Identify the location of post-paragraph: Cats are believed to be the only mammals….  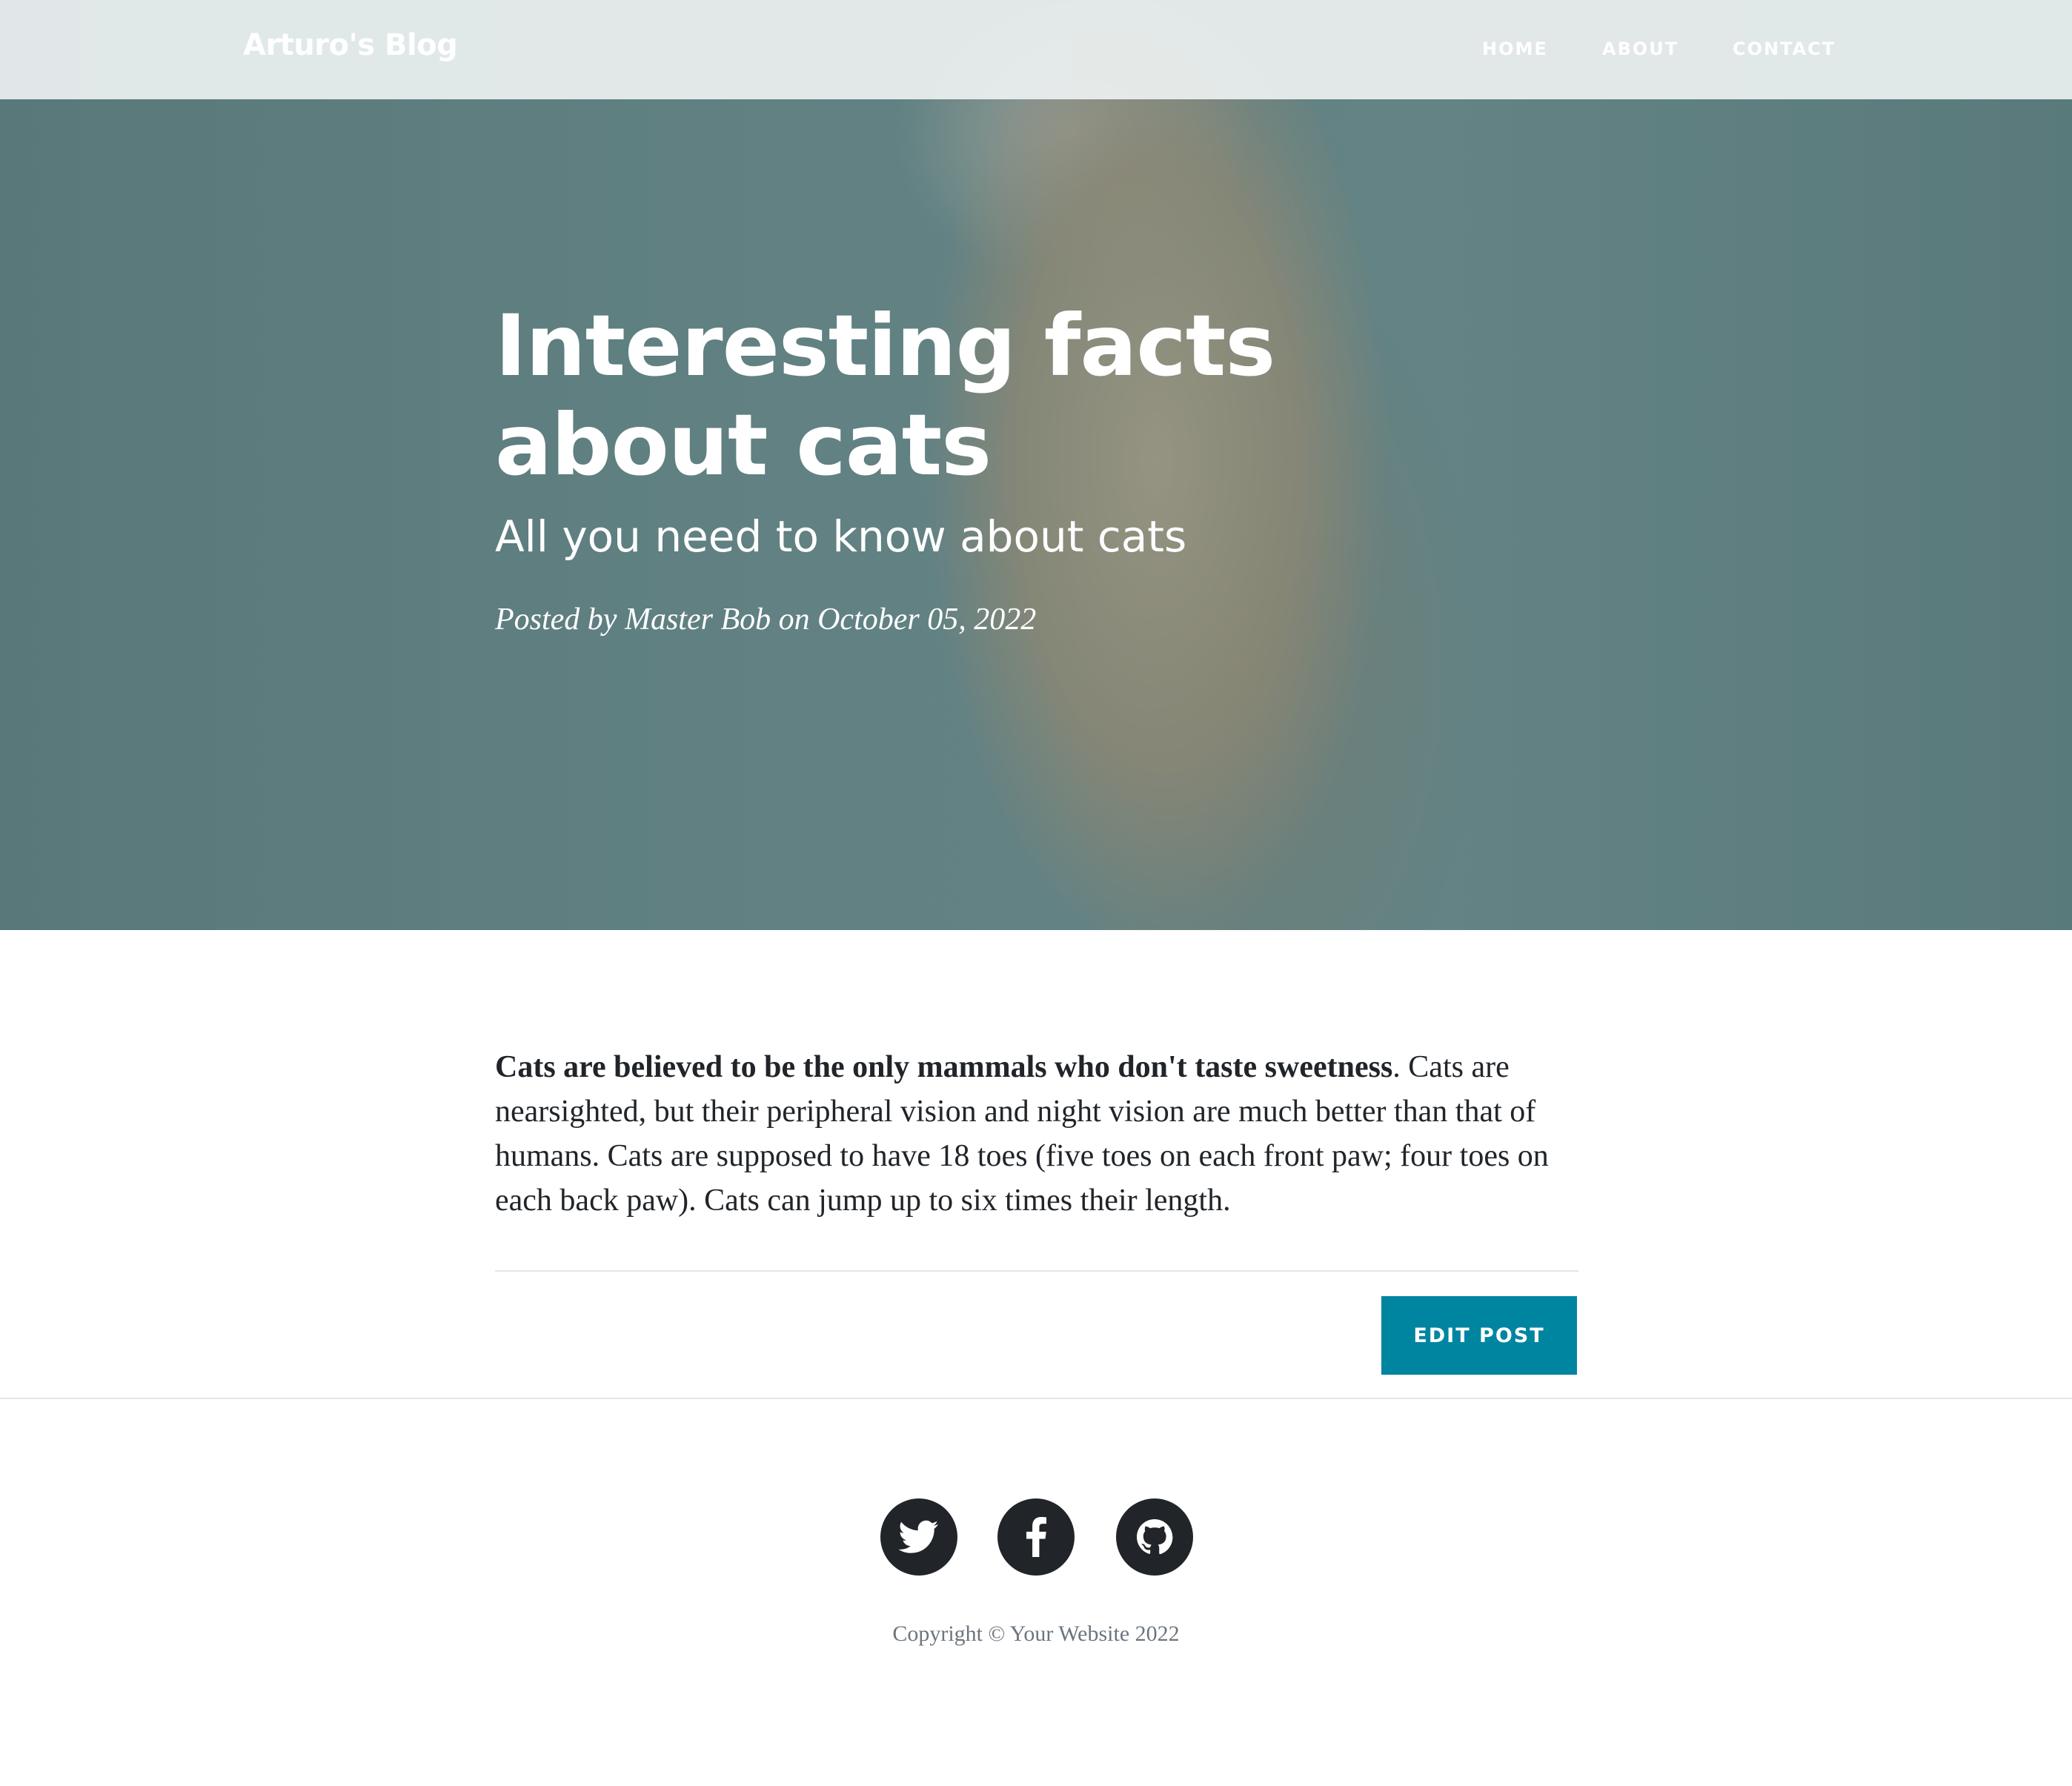
(1036, 1134).